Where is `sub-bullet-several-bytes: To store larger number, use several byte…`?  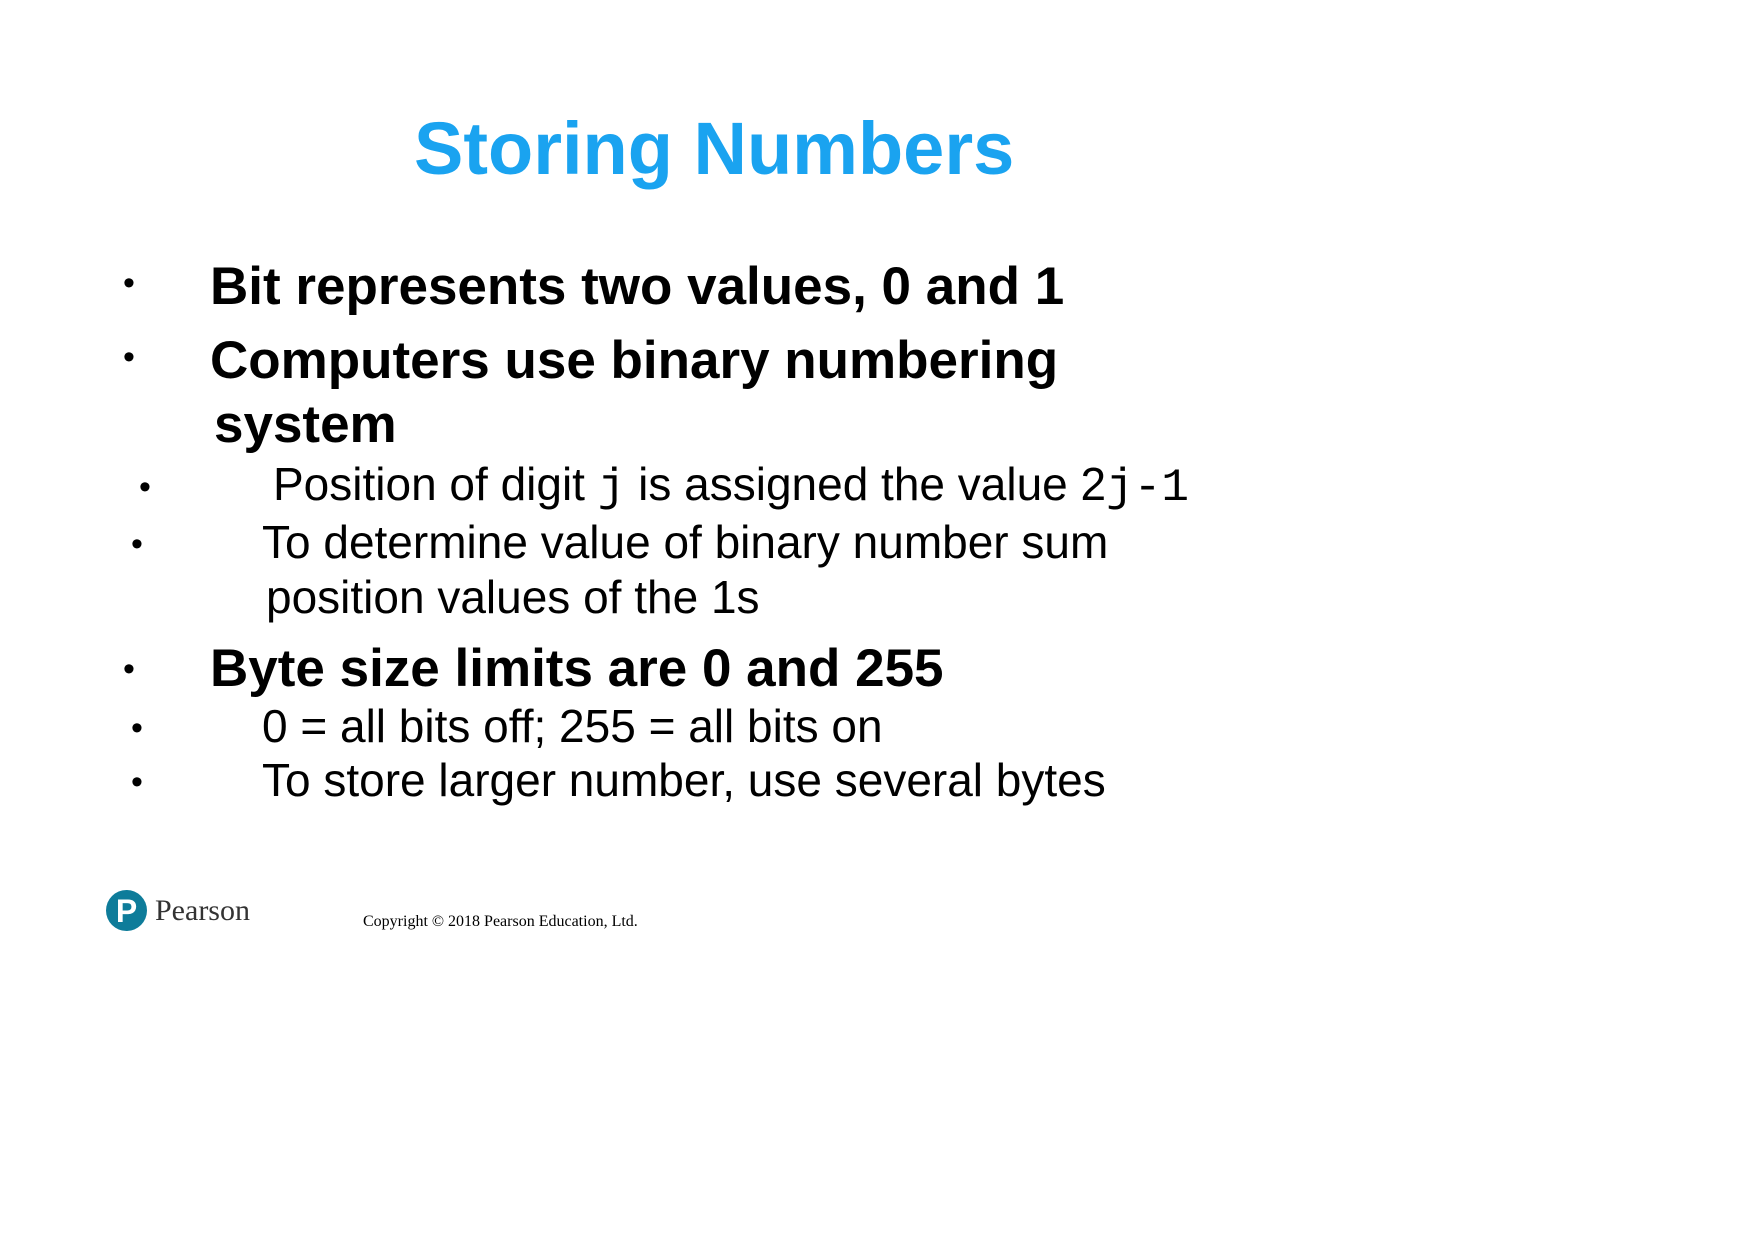
sub-bullet-several-bytes: To store larger number, use several byte… is located at coordinates (684, 780).